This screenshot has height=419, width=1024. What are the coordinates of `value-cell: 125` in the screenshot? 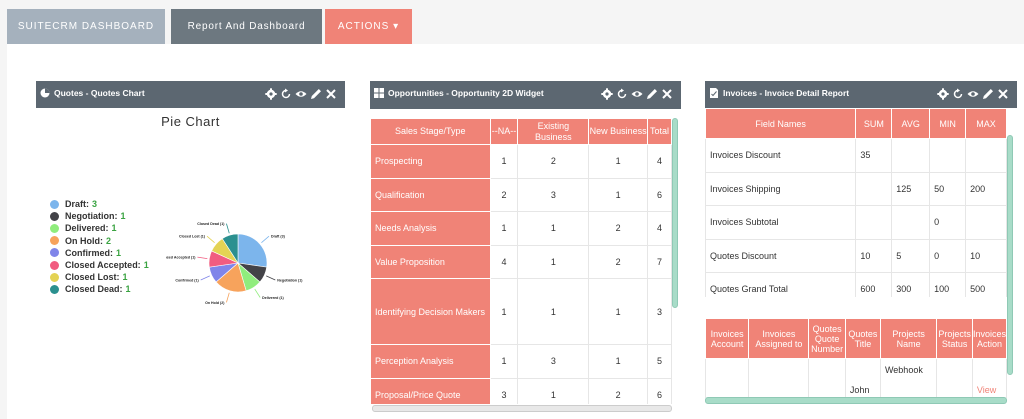 It's located at (911, 188).